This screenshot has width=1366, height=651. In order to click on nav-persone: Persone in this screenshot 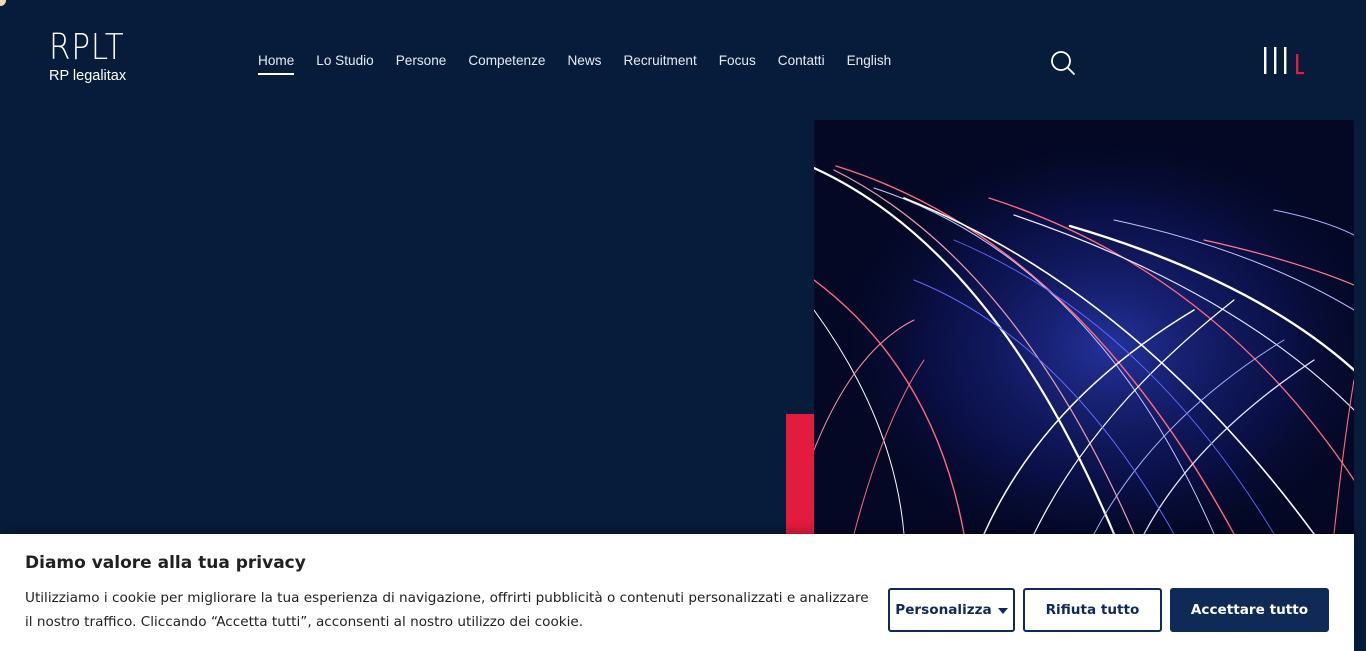, I will do `click(421, 61)`.